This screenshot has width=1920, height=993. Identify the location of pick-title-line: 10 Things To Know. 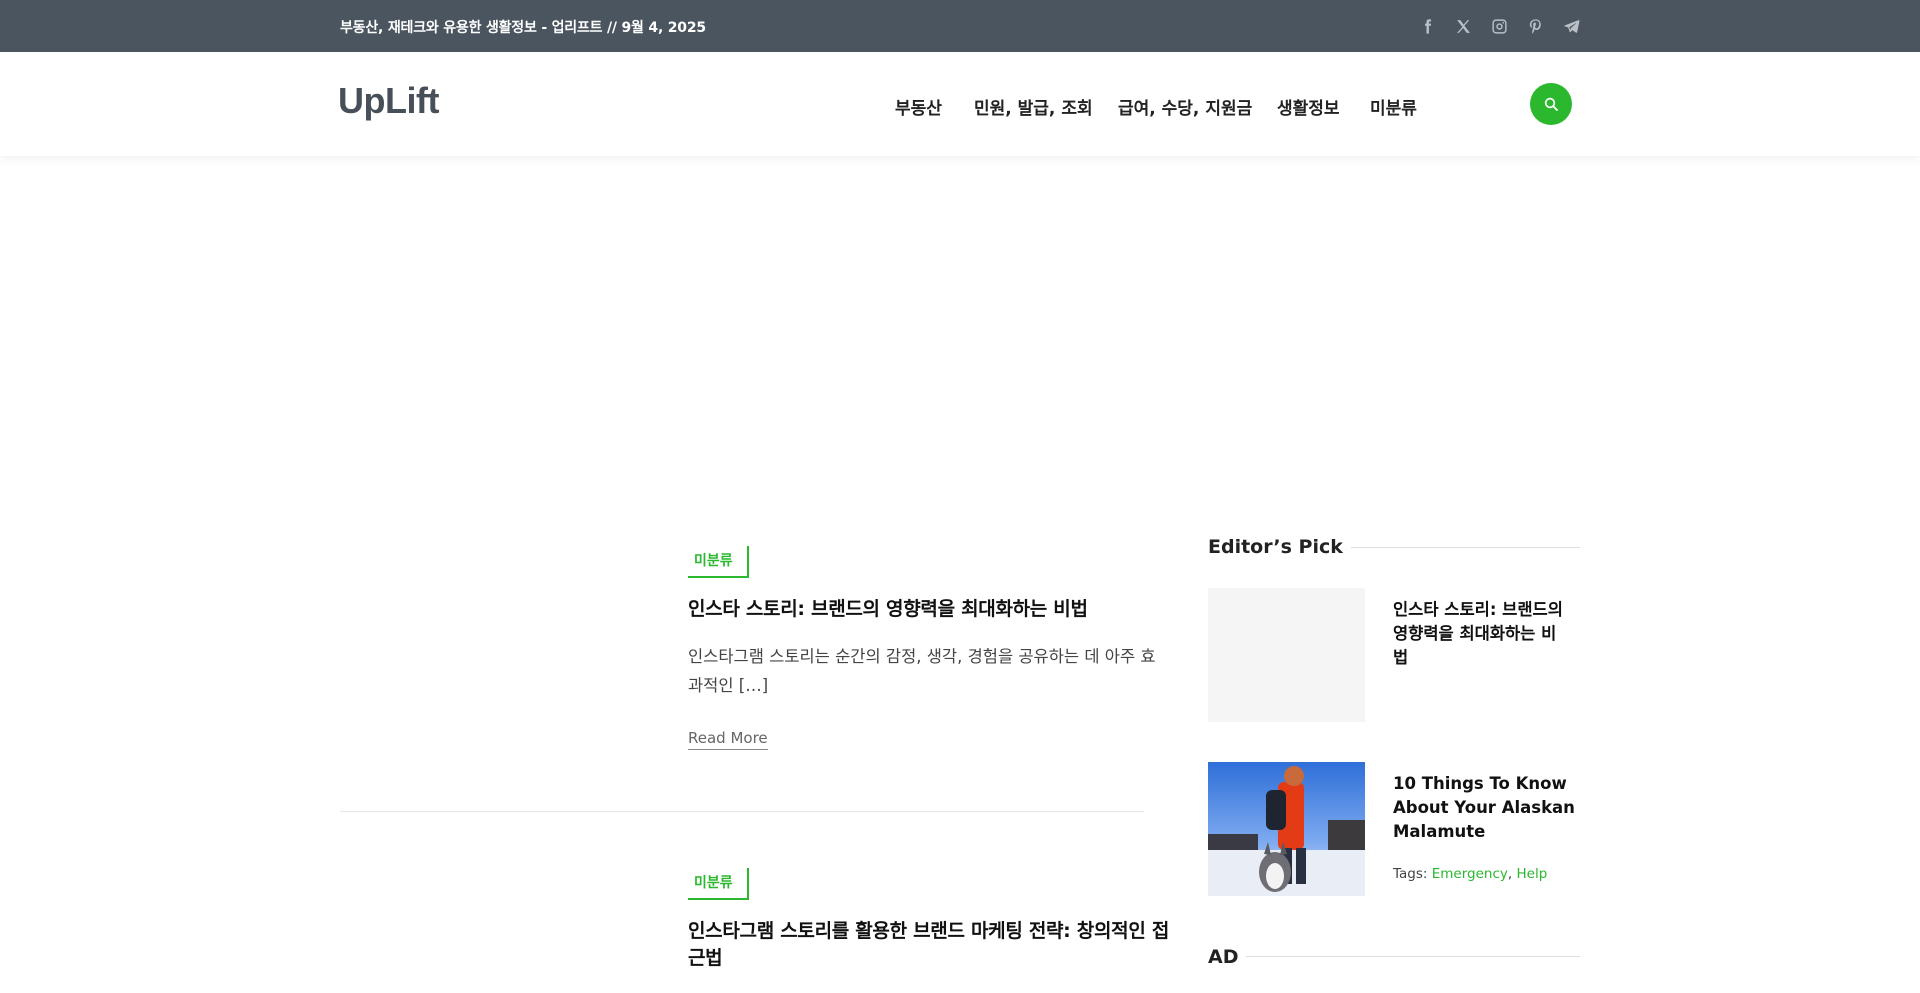
(1480, 784).